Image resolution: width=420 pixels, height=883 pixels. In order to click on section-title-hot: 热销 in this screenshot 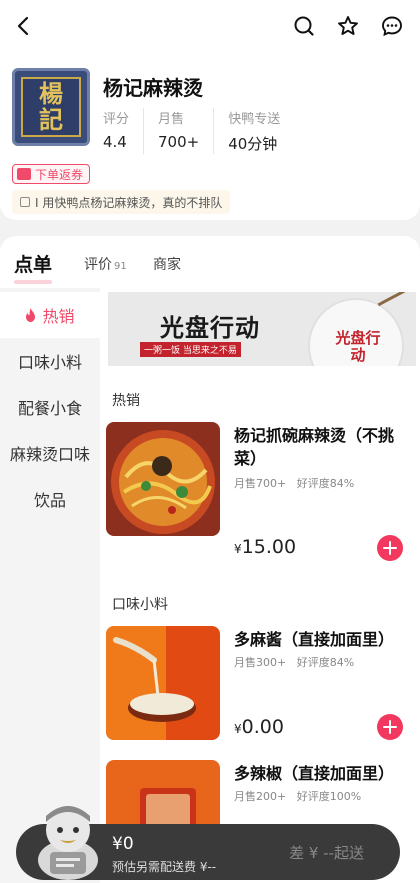, I will do `click(126, 401)`.